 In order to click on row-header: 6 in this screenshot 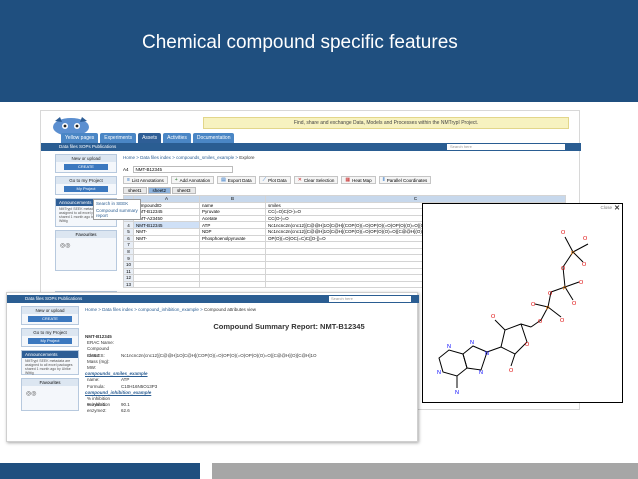, I will do `click(128, 238)`.